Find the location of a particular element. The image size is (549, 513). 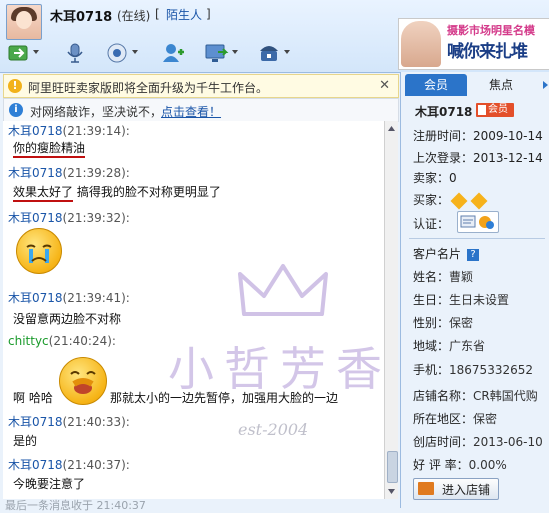

card-birthday-label: 生日： is located at coordinates (431, 300).